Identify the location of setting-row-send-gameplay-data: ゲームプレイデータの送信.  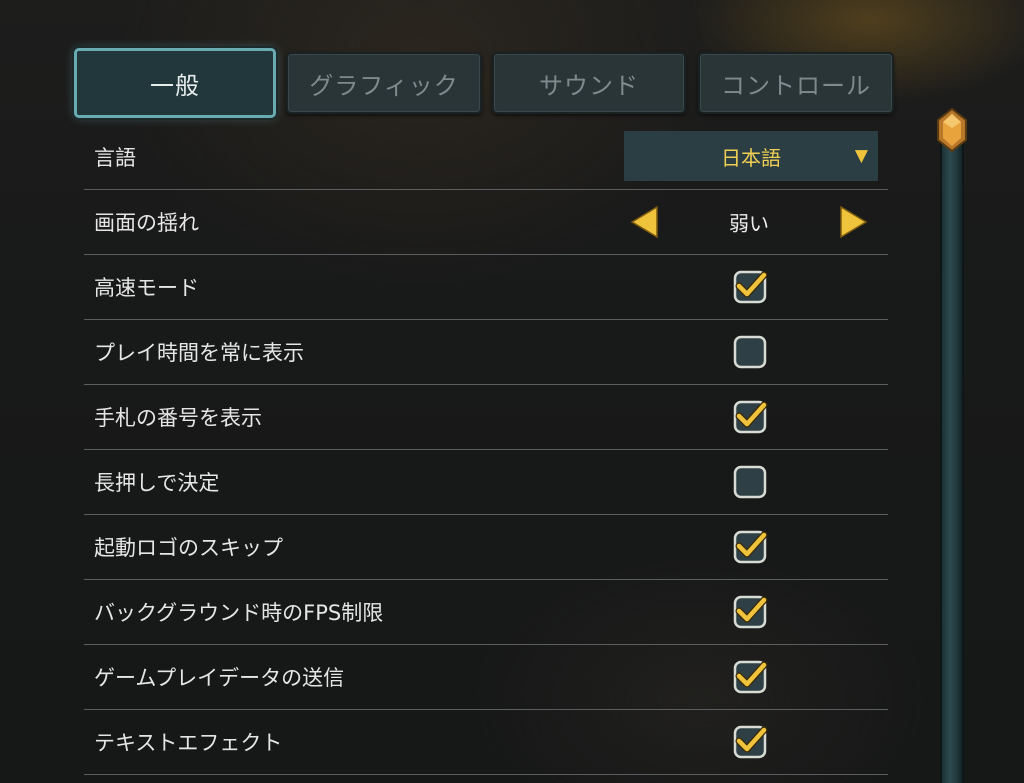
(486, 677).